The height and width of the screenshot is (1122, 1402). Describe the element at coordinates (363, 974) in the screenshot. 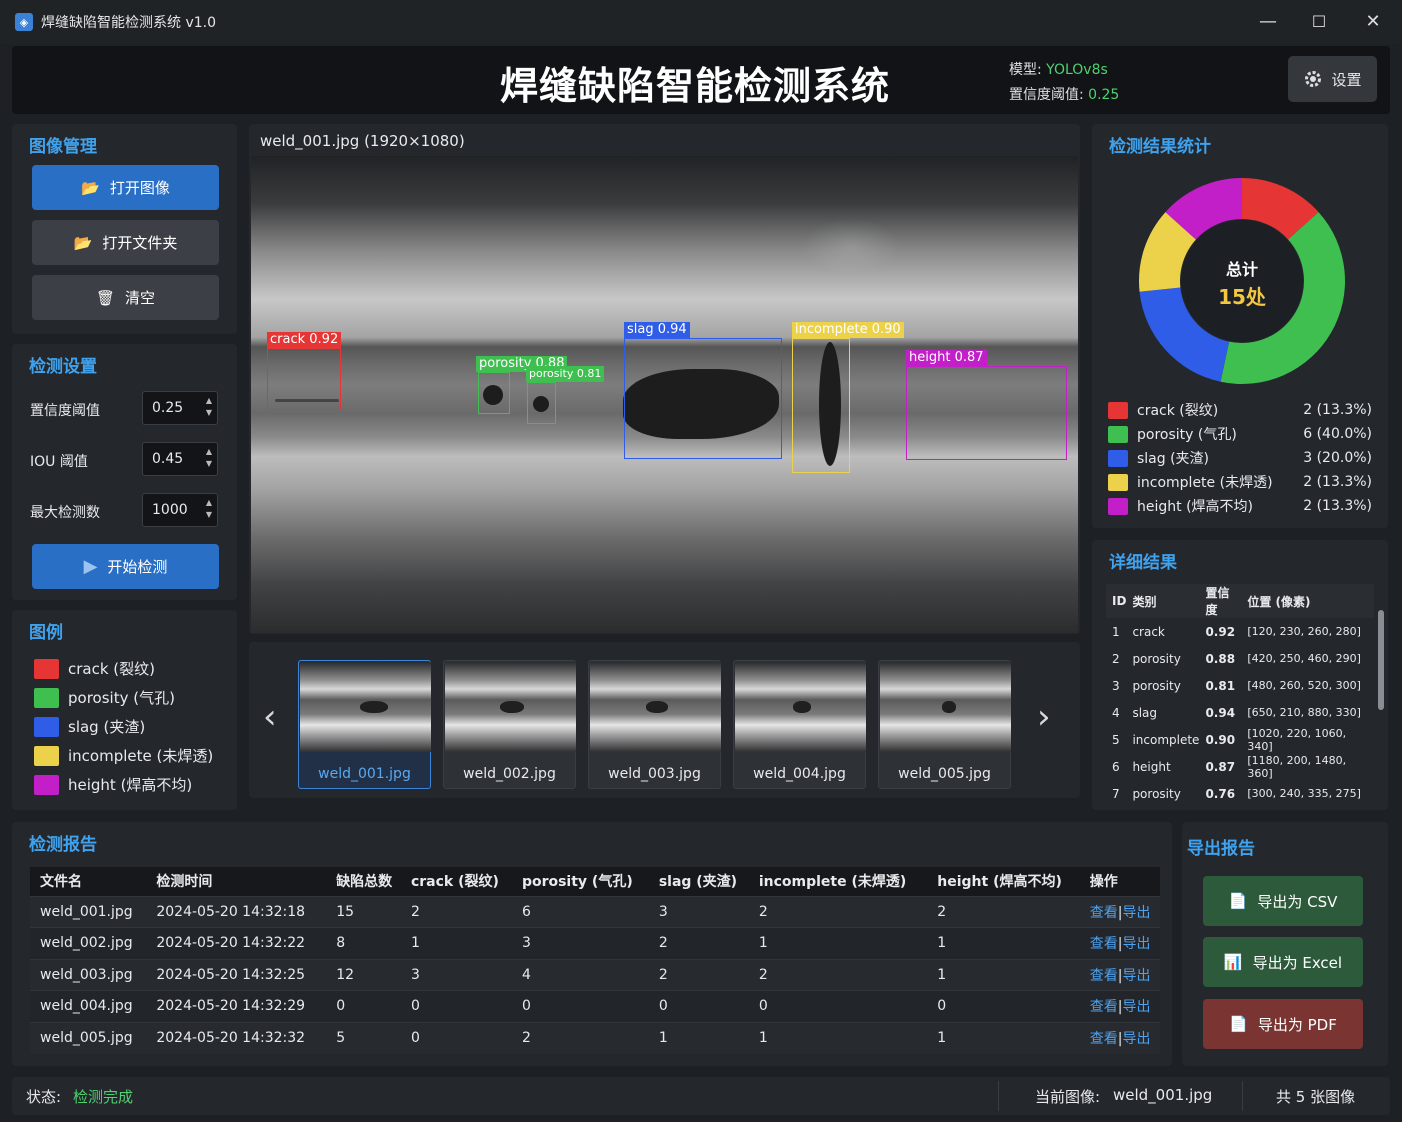

I see `table-cell: 12` at that location.